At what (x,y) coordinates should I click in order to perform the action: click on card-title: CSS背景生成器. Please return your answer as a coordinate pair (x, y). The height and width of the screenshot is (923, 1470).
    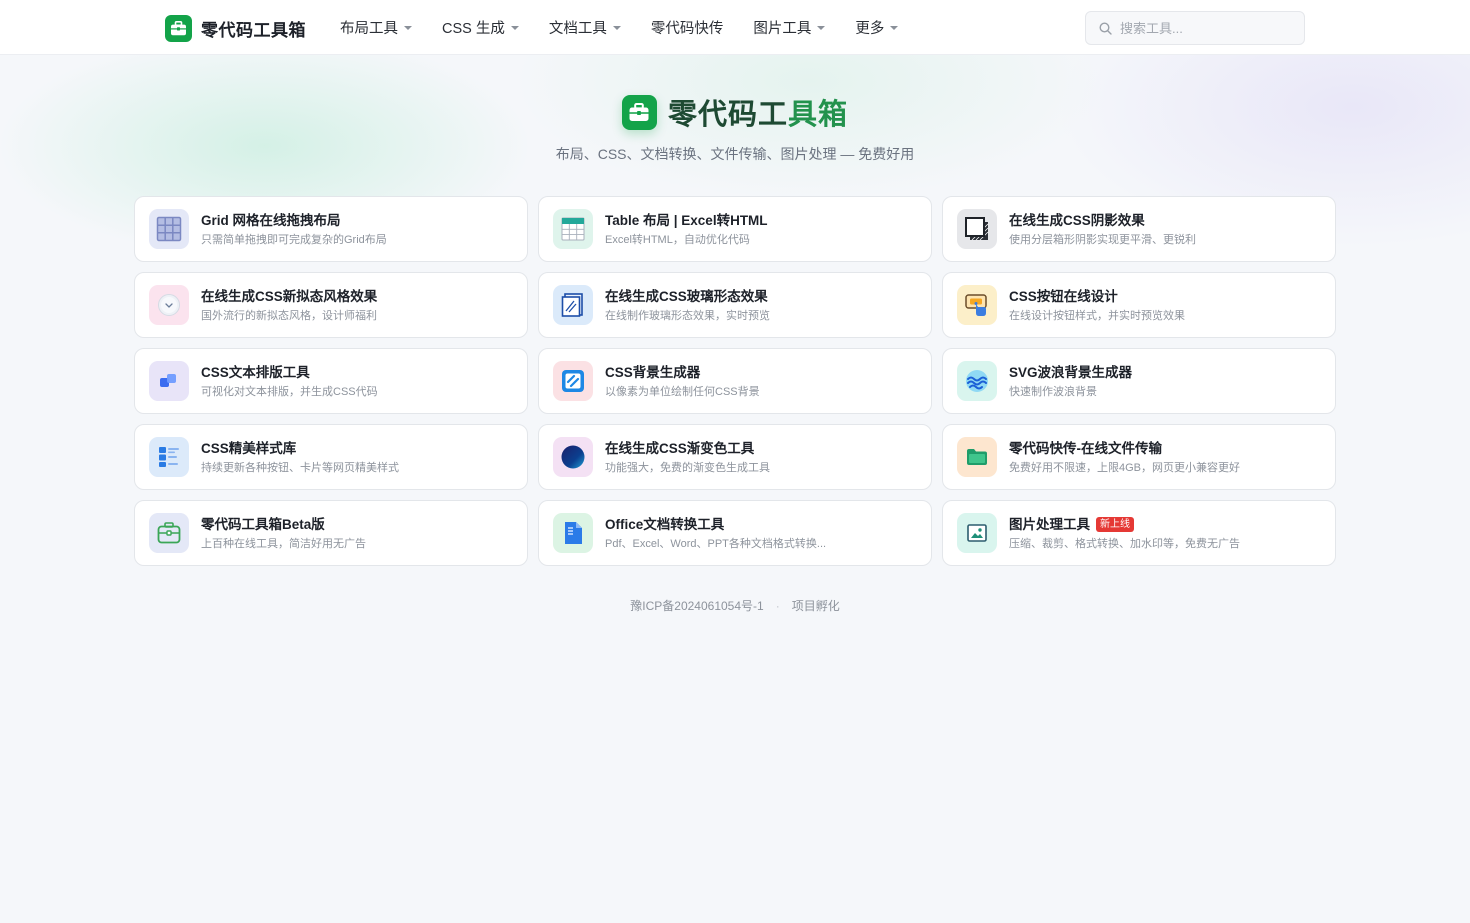
    Looking at the image, I should click on (682, 373).